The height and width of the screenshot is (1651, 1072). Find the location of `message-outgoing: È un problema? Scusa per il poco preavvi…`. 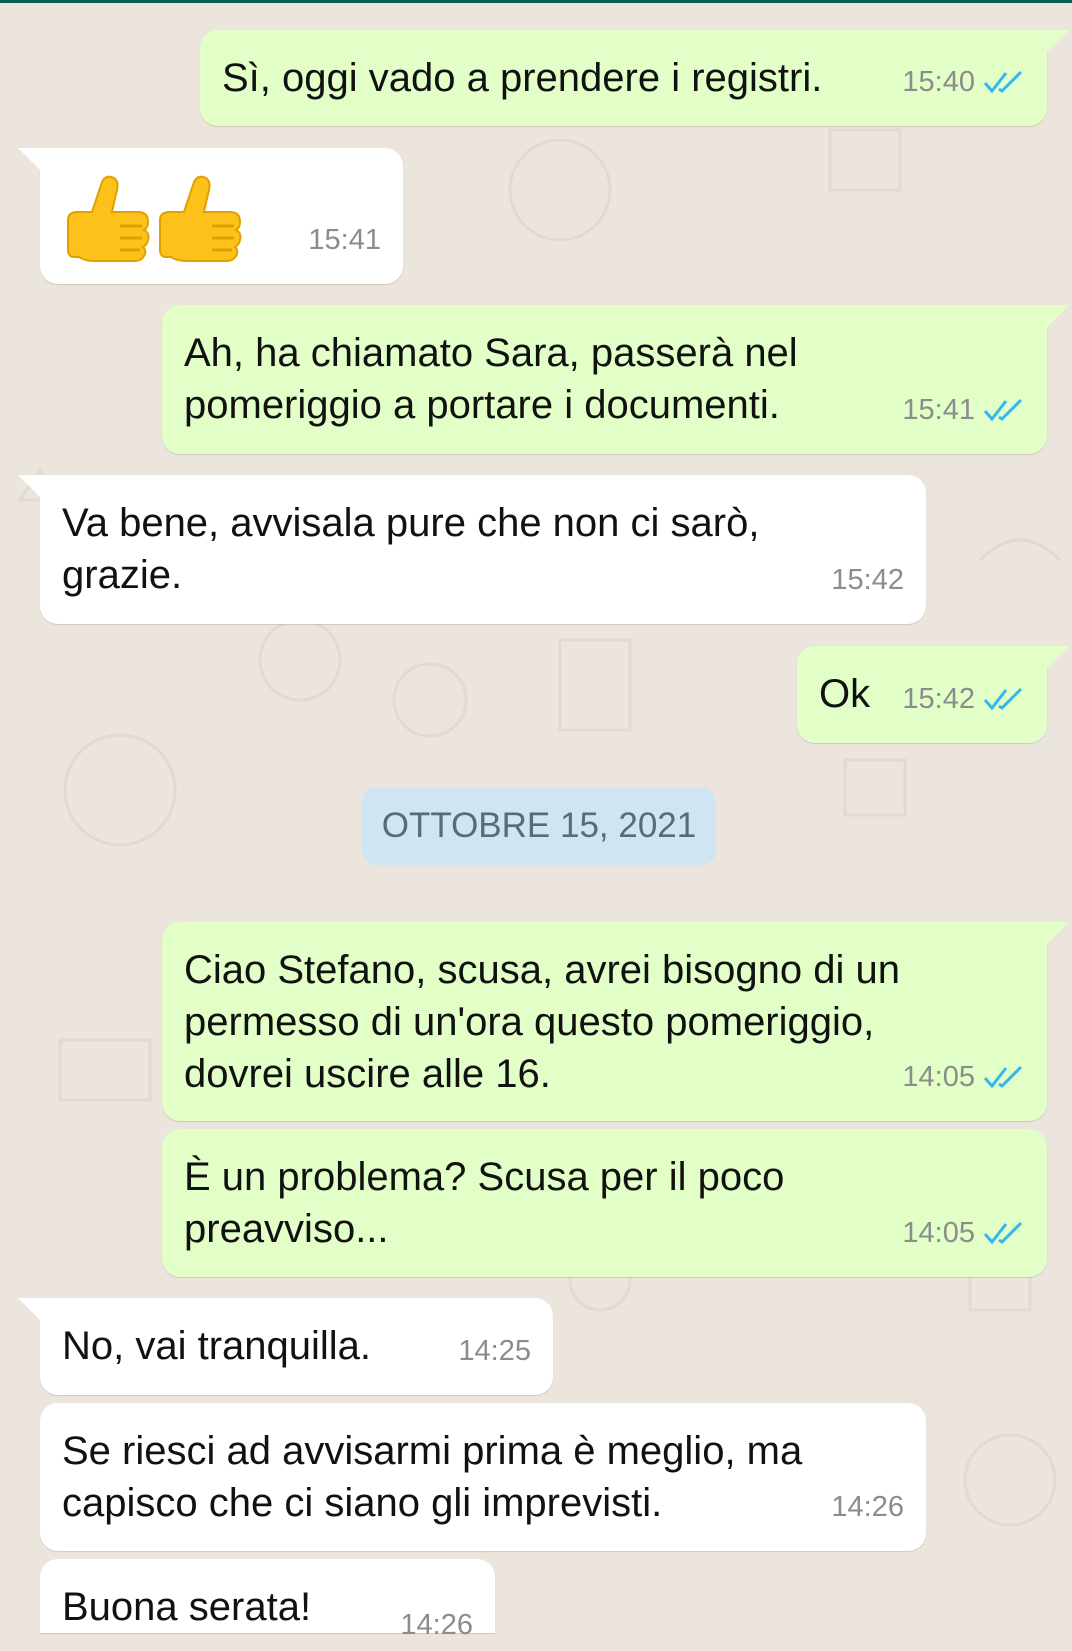

message-outgoing: È un problema? Scusa per il poco preavvi… is located at coordinates (604, 1203).